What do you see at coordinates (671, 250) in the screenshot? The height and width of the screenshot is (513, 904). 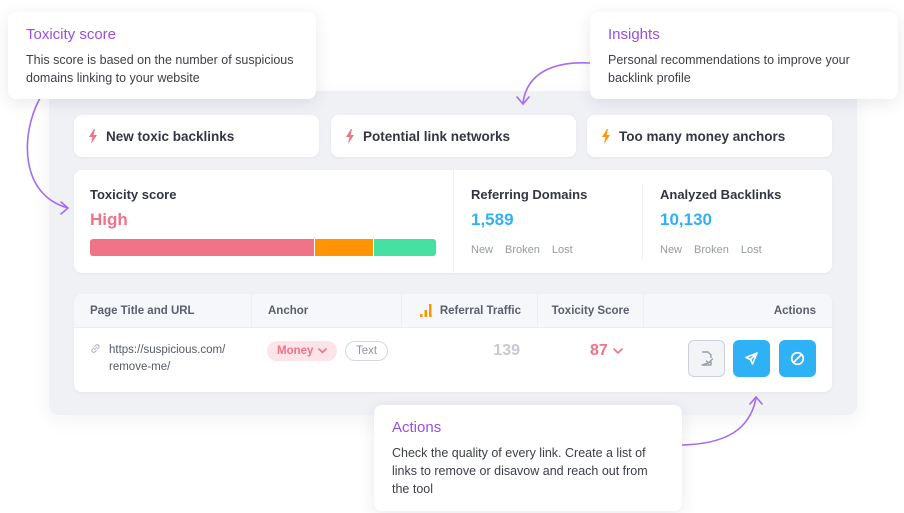 I see `analyzed-backlinks-new: New` at bounding box center [671, 250].